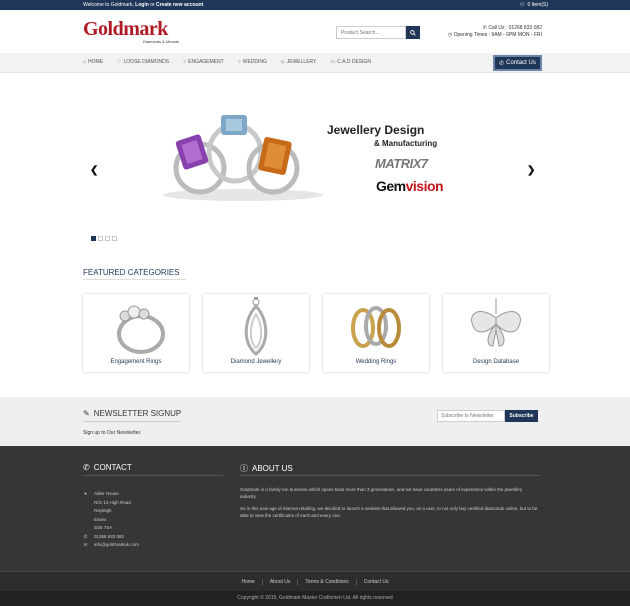  I want to click on contact-heading: ✆ Contact, so click(107, 467).